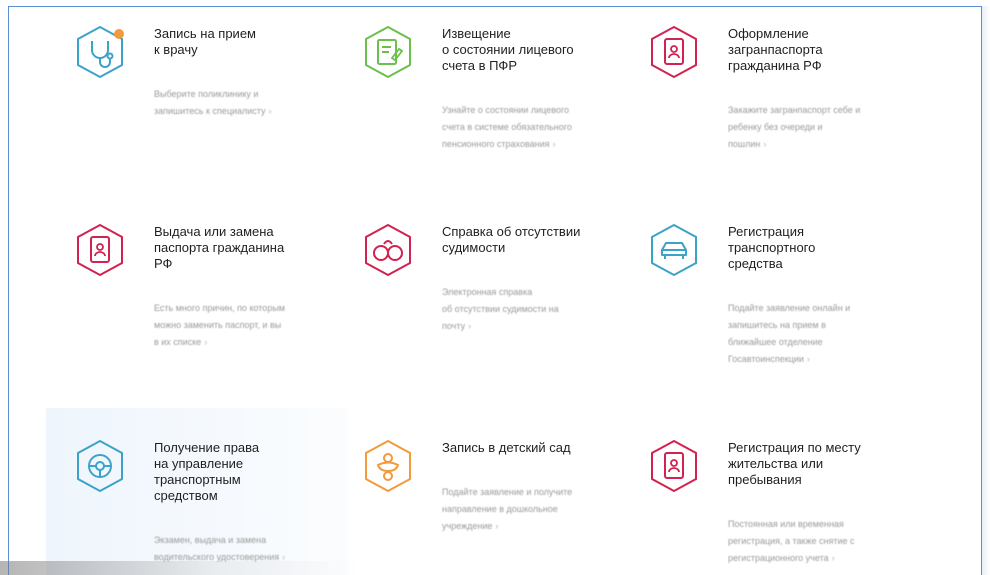  I want to click on document-edit-icon, so click(388, 52).